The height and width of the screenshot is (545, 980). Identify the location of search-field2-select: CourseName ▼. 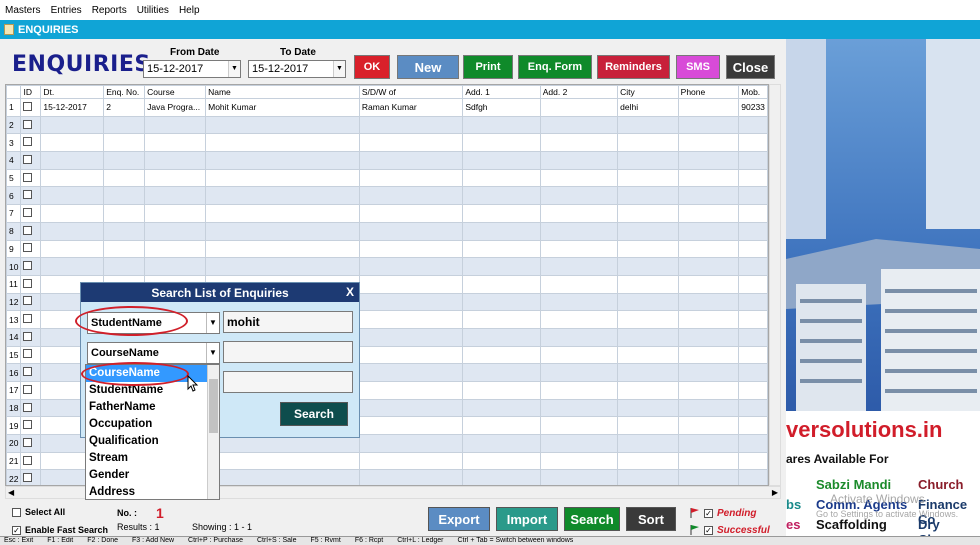
(153, 353).